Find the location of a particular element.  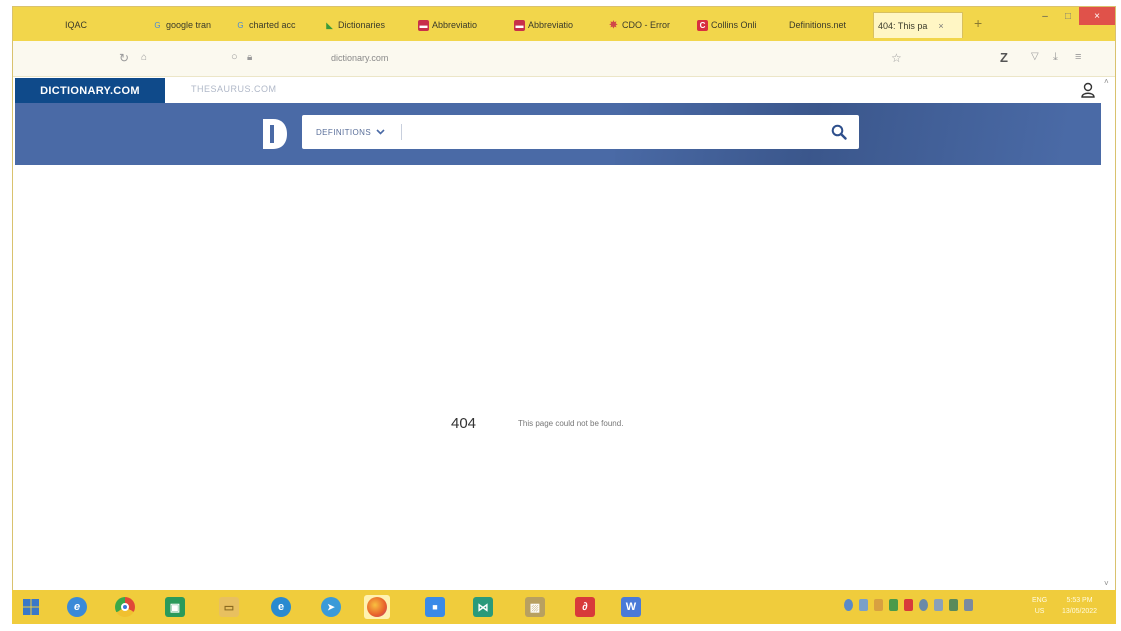

taskbar-explorer: ▭ is located at coordinates (229, 607).